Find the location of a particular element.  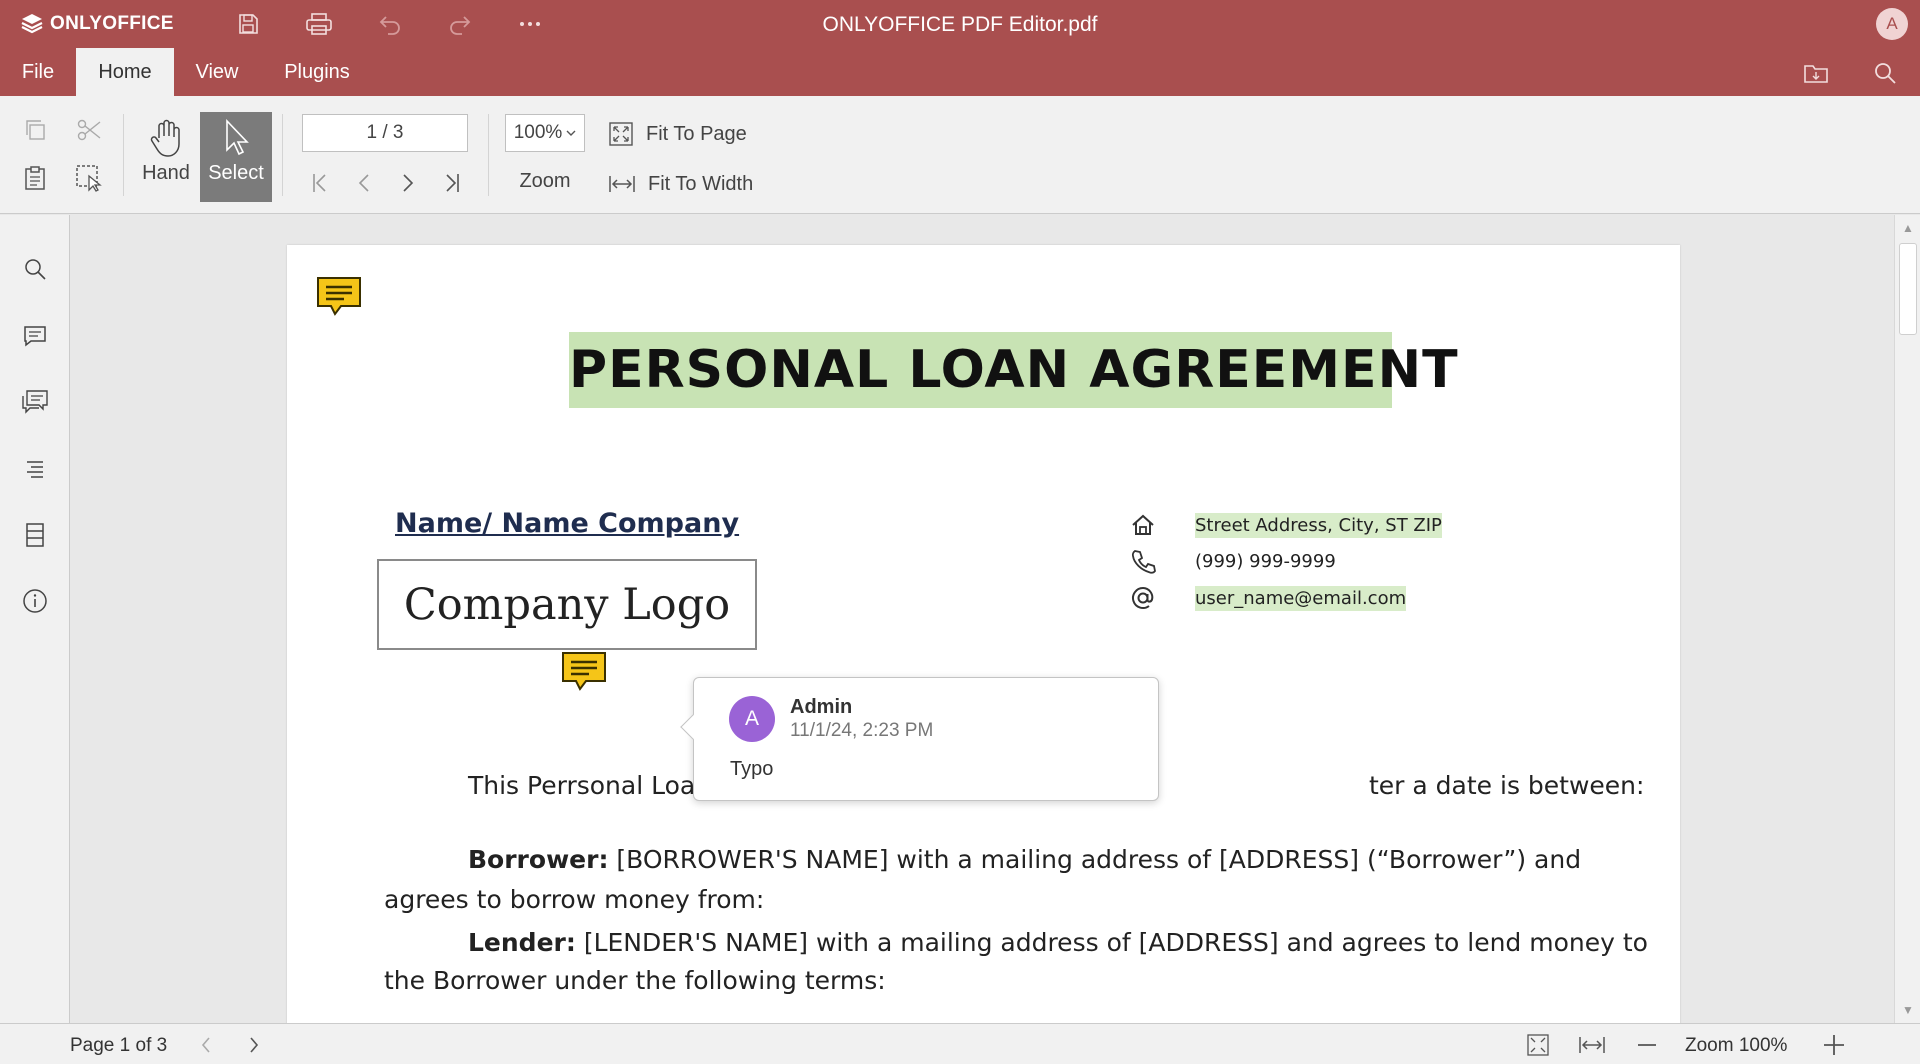

scroll-up-icon: ▲ is located at coordinates (1908, 228).